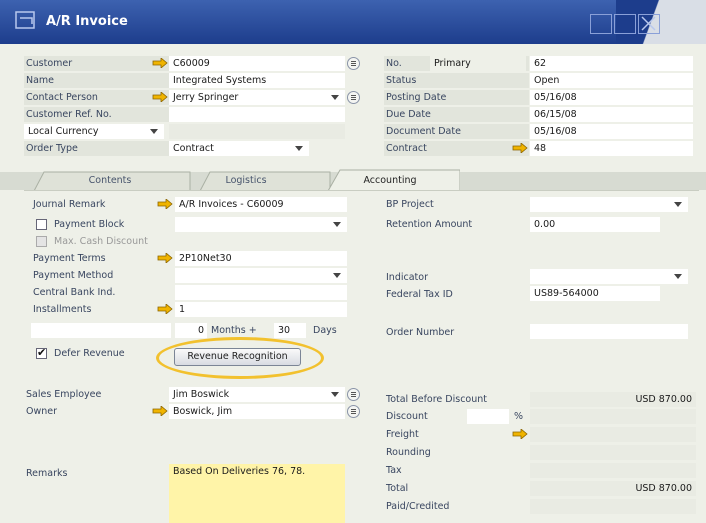 Image resolution: width=706 pixels, height=523 pixels. Describe the element at coordinates (257, 114) in the screenshot. I see `customer-ref-field` at that location.